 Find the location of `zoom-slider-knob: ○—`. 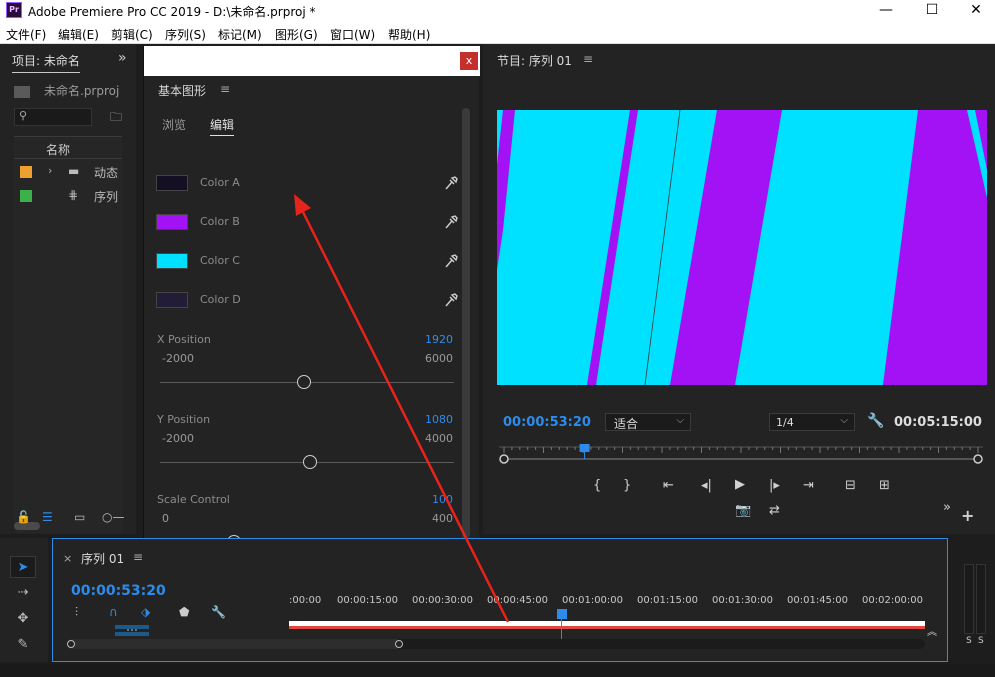

zoom-slider-knob: ○— is located at coordinates (113, 517).